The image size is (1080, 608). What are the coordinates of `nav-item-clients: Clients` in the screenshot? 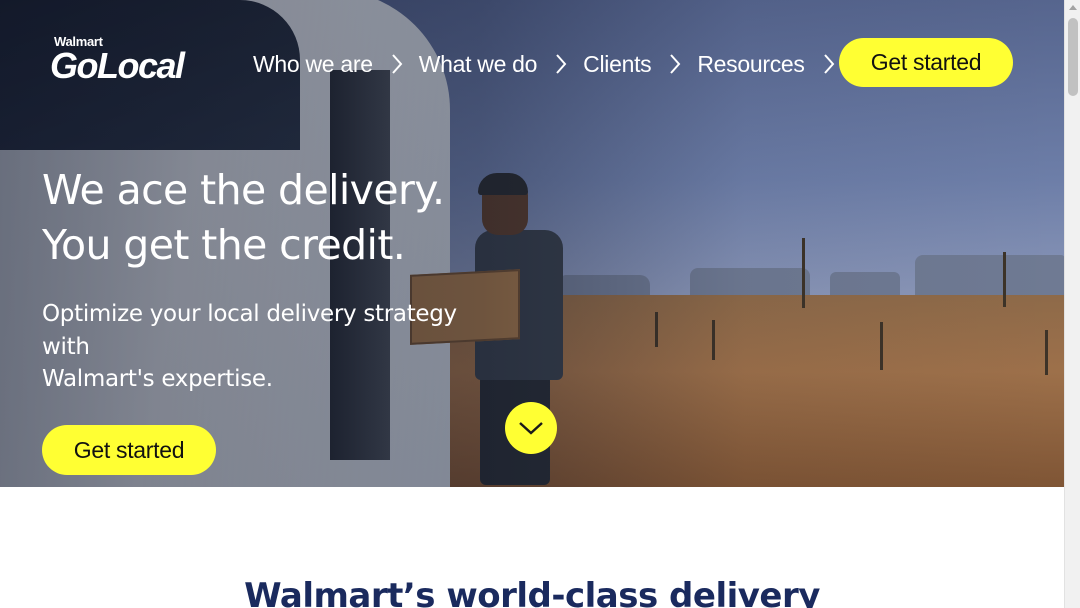 It's located at (640, 64).